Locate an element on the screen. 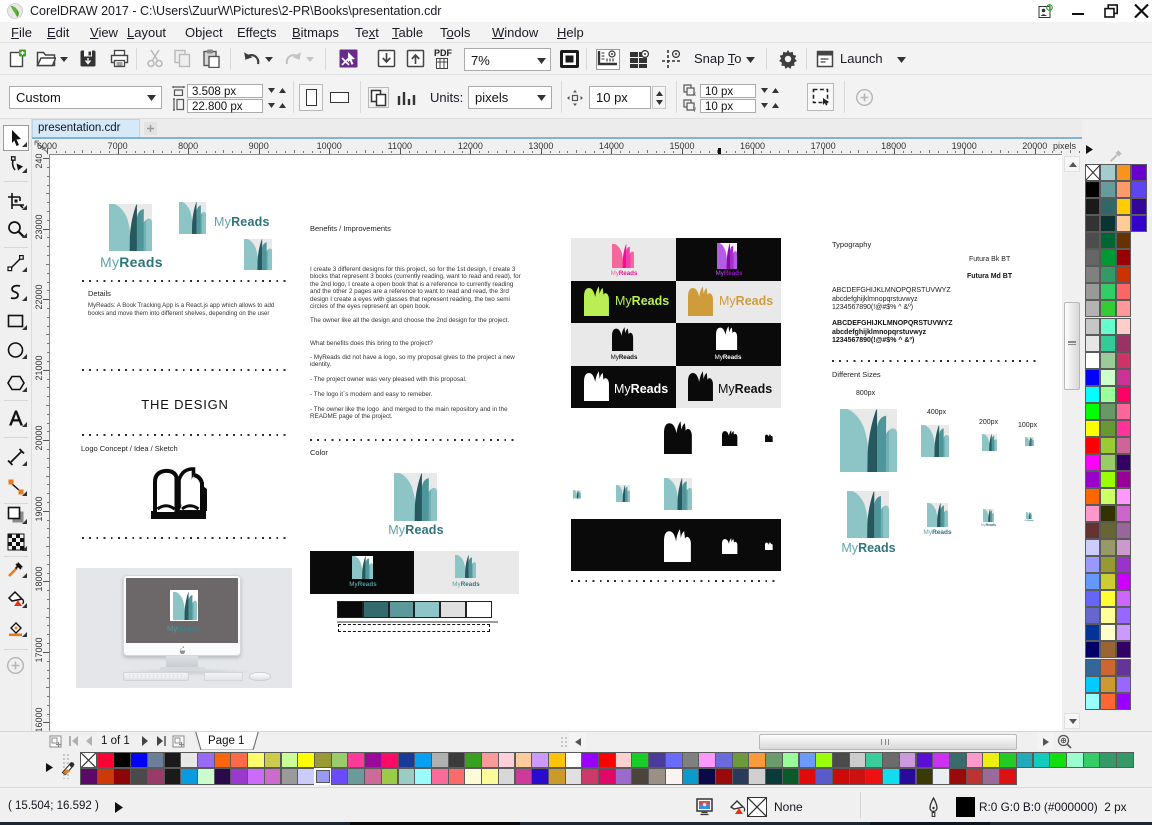 The height and width of the screenshot is (825, 1152). svg-text: x is located at coordinates (694, 94).